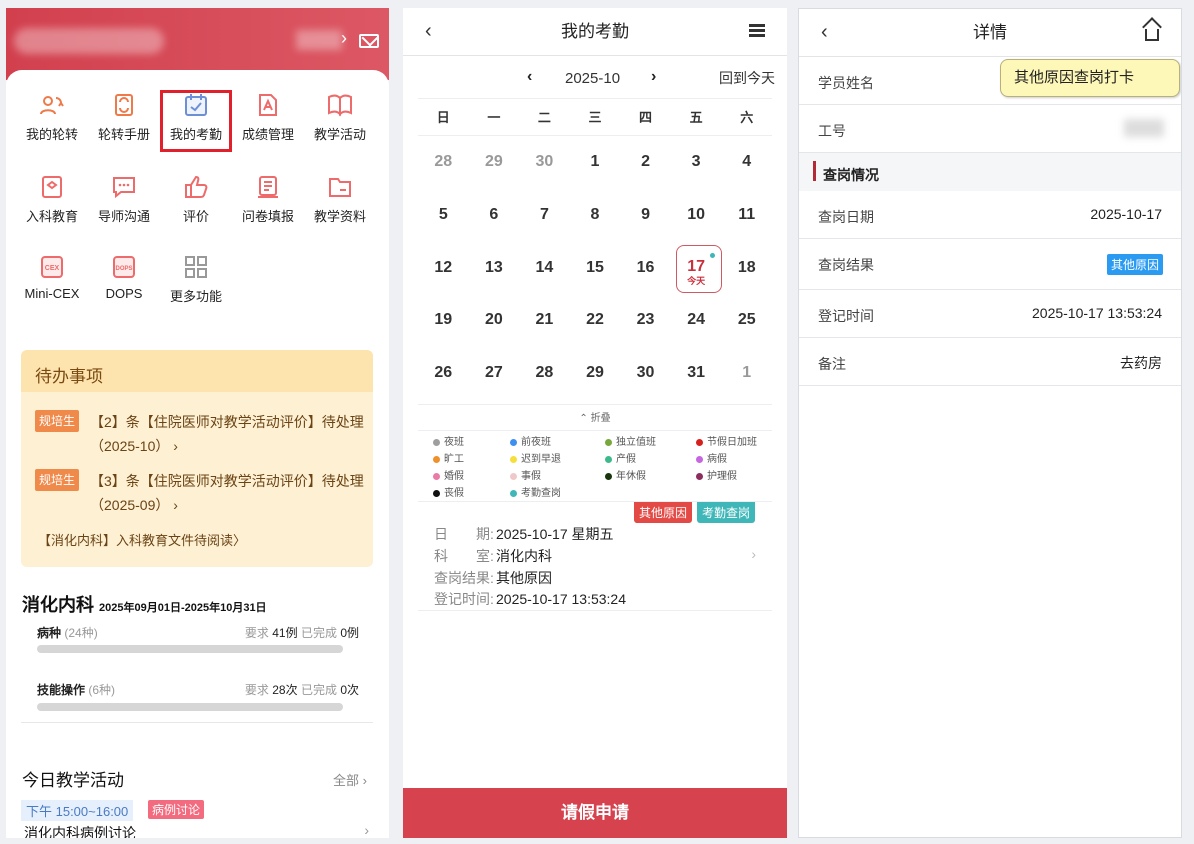  Describe the element at coordinates (301, 690) in the screenshot. I see `progress-stats: 要求 28次 已完成 0次` at that location.